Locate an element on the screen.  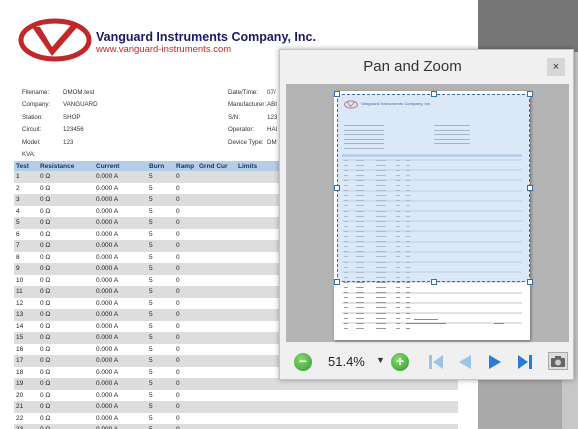
resize-handle-n is located at coordinates (434, 94).